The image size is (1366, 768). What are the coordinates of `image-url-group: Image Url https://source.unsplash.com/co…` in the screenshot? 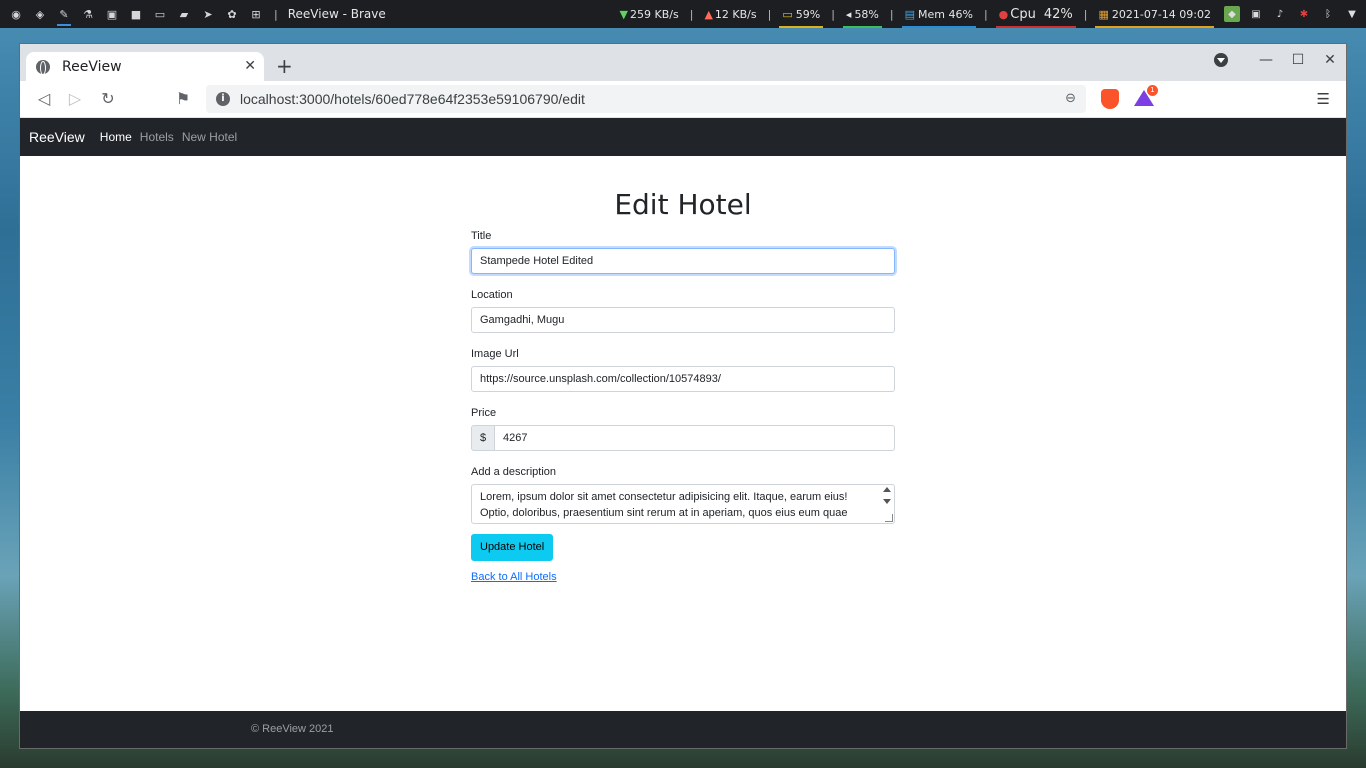 It's located at (683, 369).